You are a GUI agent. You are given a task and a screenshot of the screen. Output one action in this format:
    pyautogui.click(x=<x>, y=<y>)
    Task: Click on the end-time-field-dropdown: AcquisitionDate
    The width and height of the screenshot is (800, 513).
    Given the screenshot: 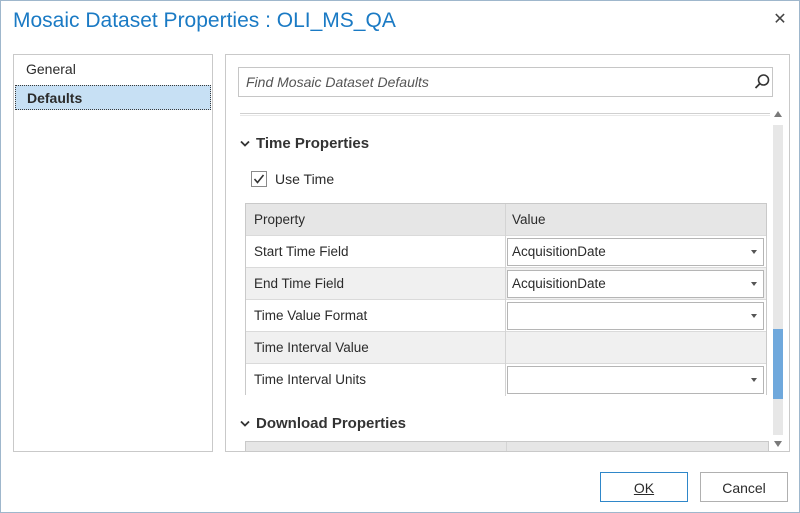 What is the action you would take?
    pyautogui.click(x=635, y=284)
    